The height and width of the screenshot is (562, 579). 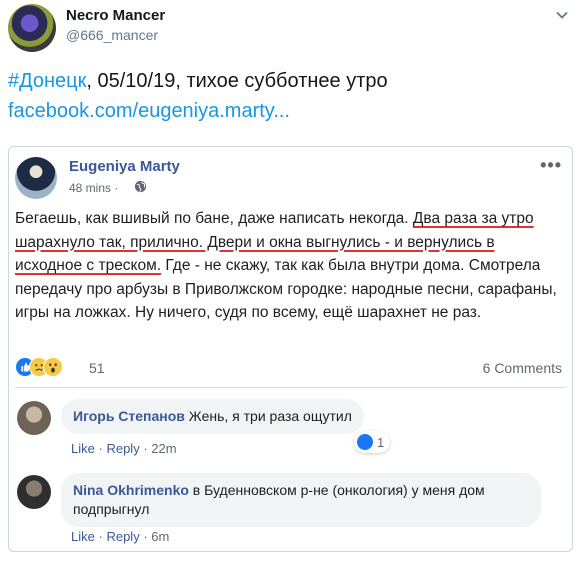 What do you see at coordinates (381, 442) in the screenshot?
I see `comment-reaction-count: 1` at bounding box center [381, 442].